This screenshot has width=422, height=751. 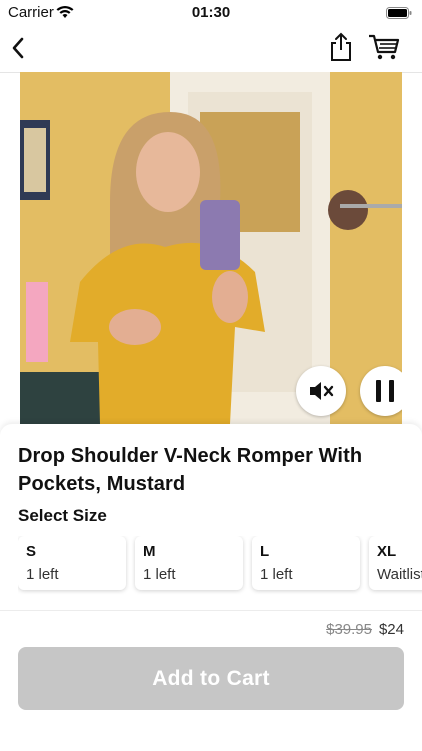 I want to click on cart-icon, so click(x=384, y=47).